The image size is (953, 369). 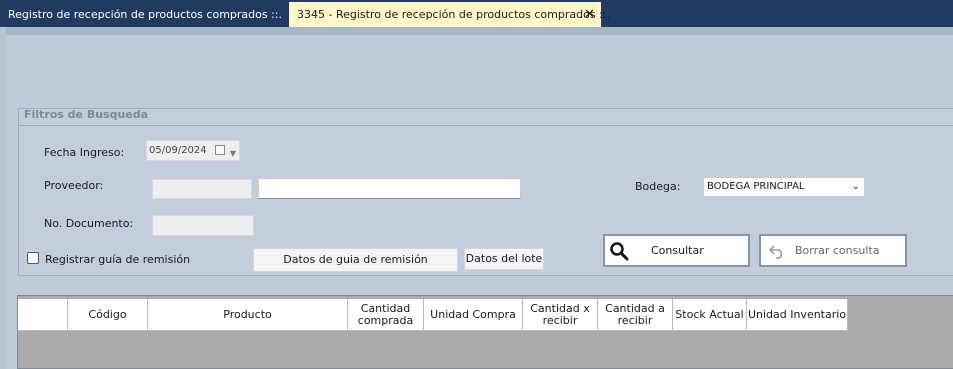 What do you see at coordinates (178, 150) in the screenshot?
I see `fecha-ingreso-value: 05/09/2024` at bounding box center [178, 150].